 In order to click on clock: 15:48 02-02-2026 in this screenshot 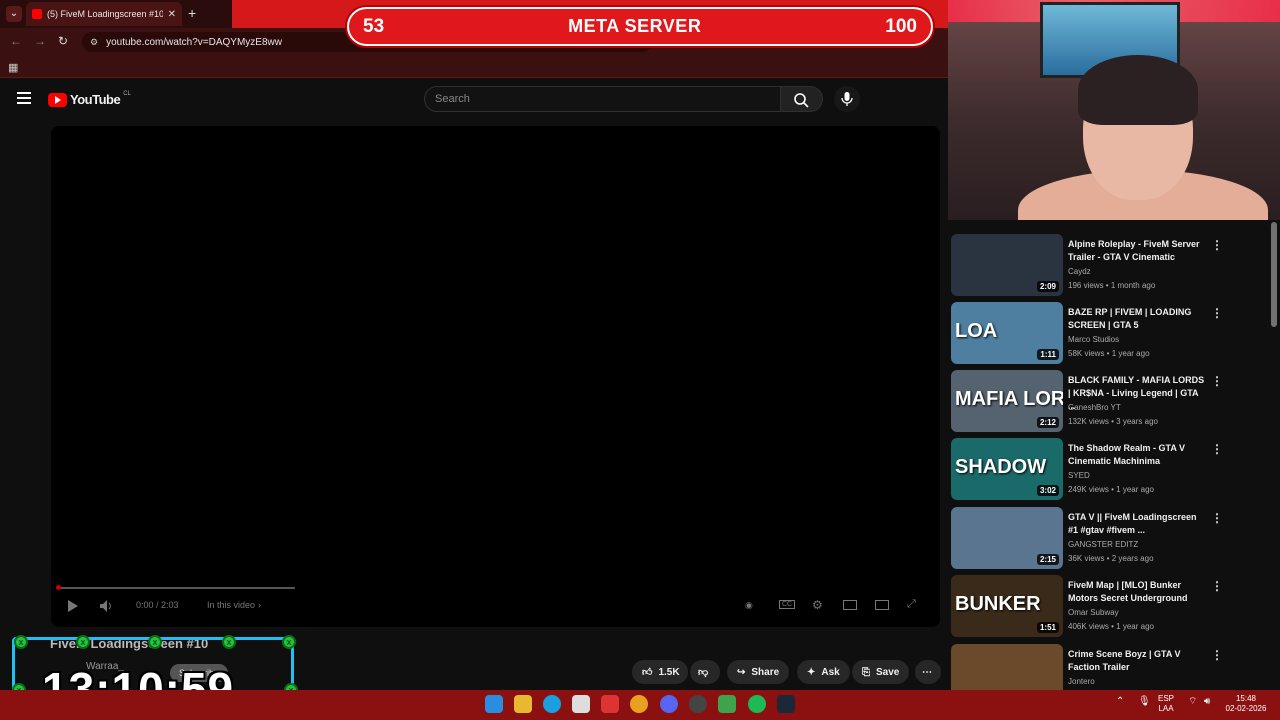, I will do `click(1246, 704)`.